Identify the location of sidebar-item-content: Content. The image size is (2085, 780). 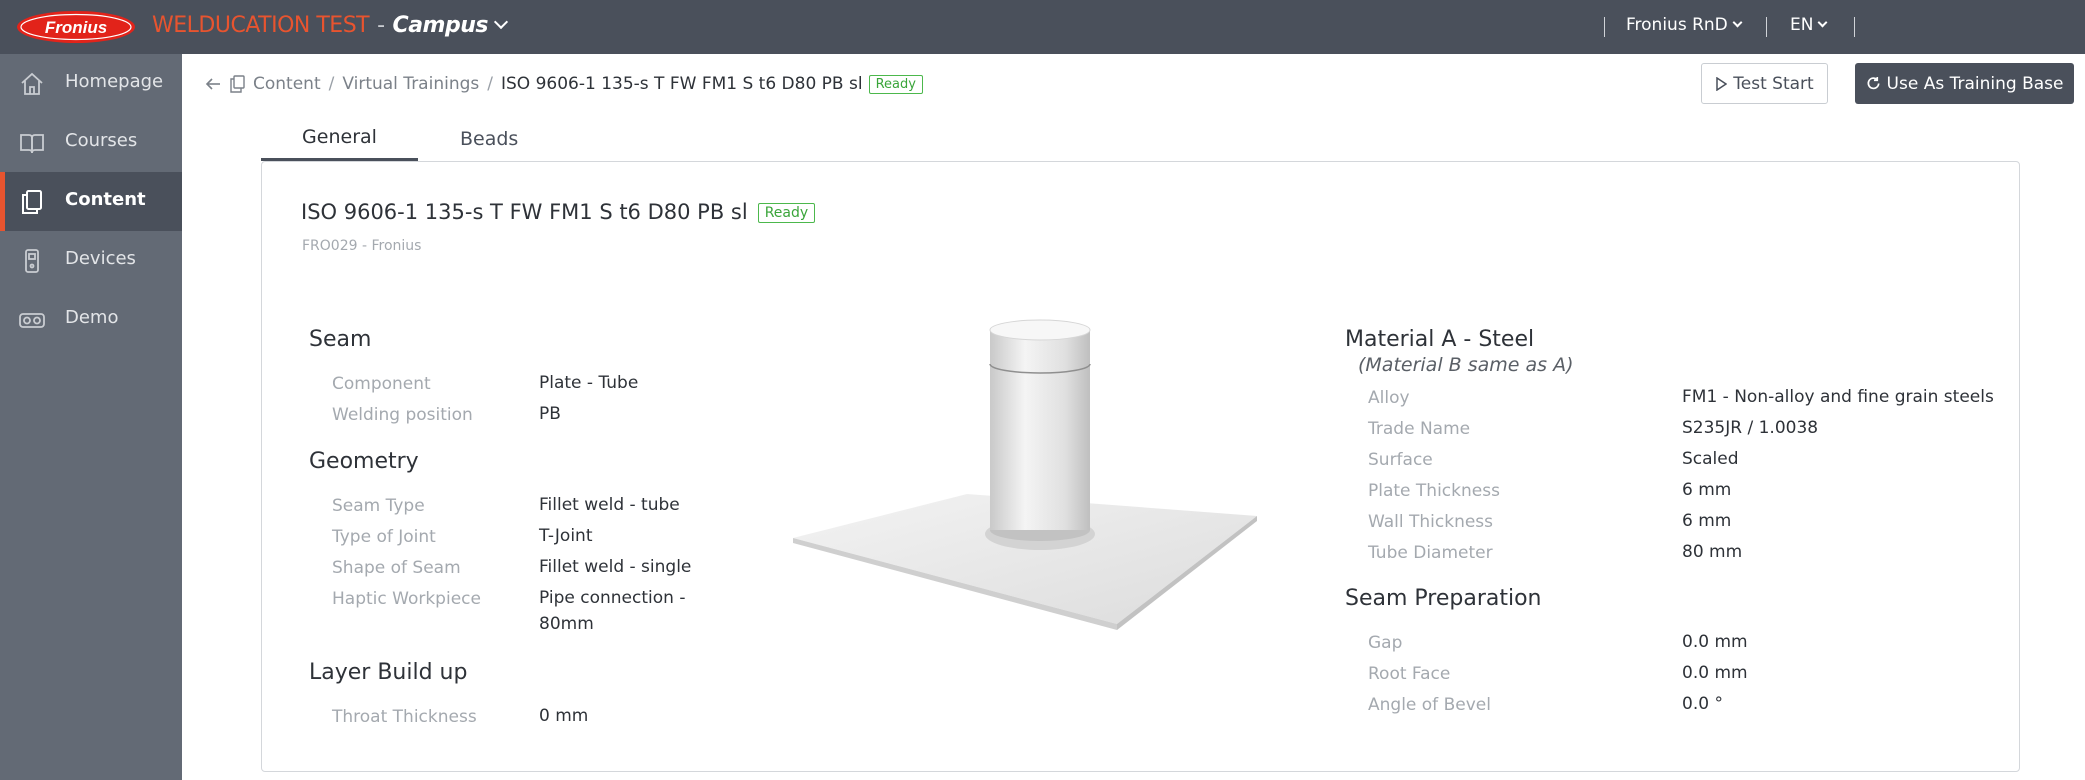
(91, 201).